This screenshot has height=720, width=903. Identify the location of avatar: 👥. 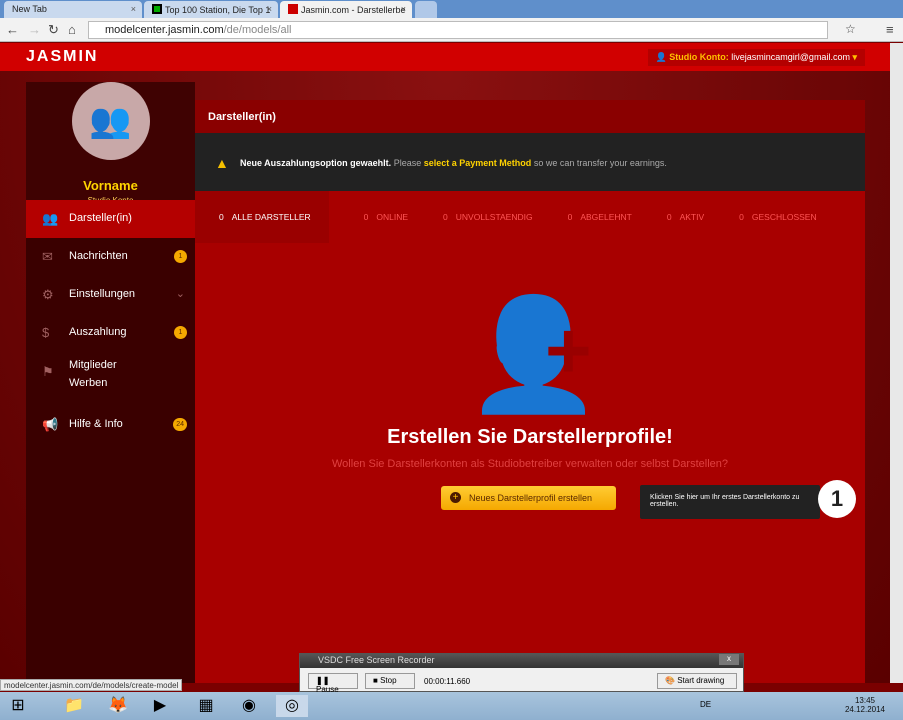
(110, 121).